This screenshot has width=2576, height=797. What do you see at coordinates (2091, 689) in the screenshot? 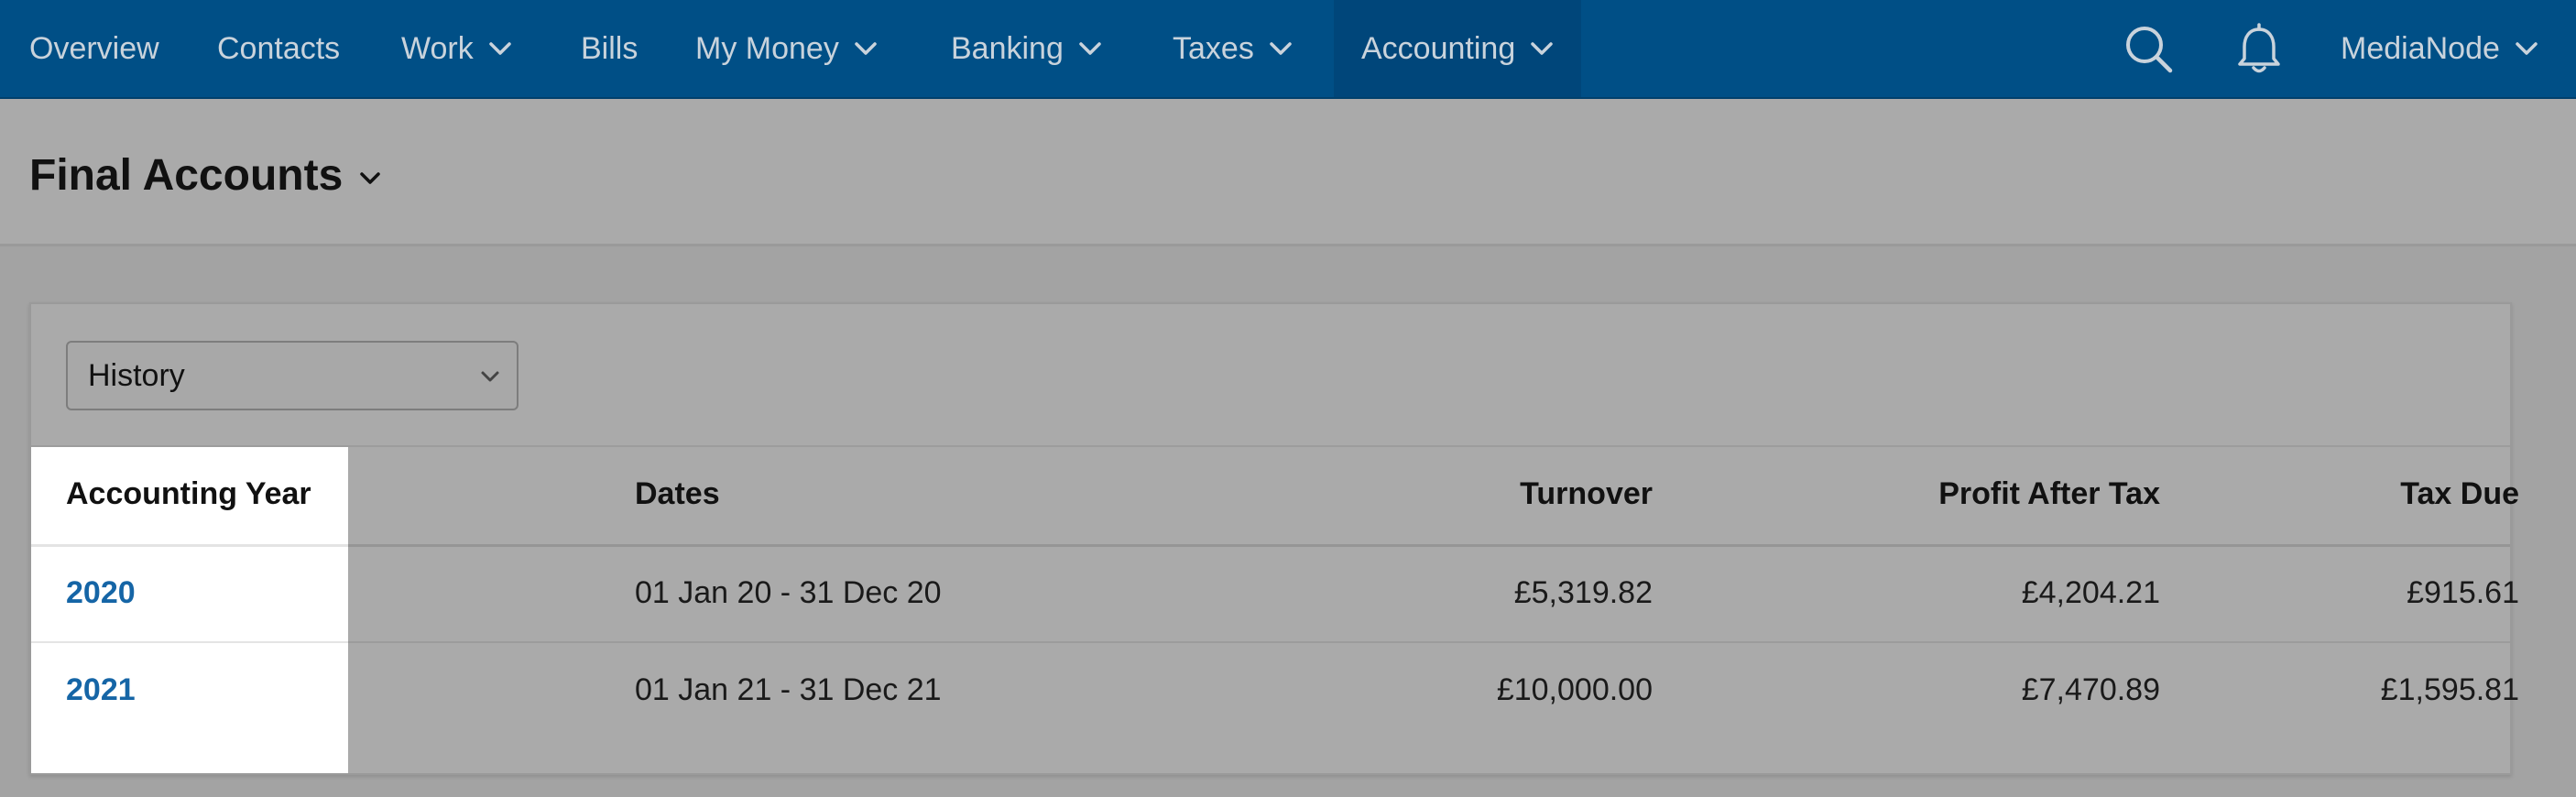
I see `row-profit-after-tax: £7,470.89` at bounding box center [2091, 689].